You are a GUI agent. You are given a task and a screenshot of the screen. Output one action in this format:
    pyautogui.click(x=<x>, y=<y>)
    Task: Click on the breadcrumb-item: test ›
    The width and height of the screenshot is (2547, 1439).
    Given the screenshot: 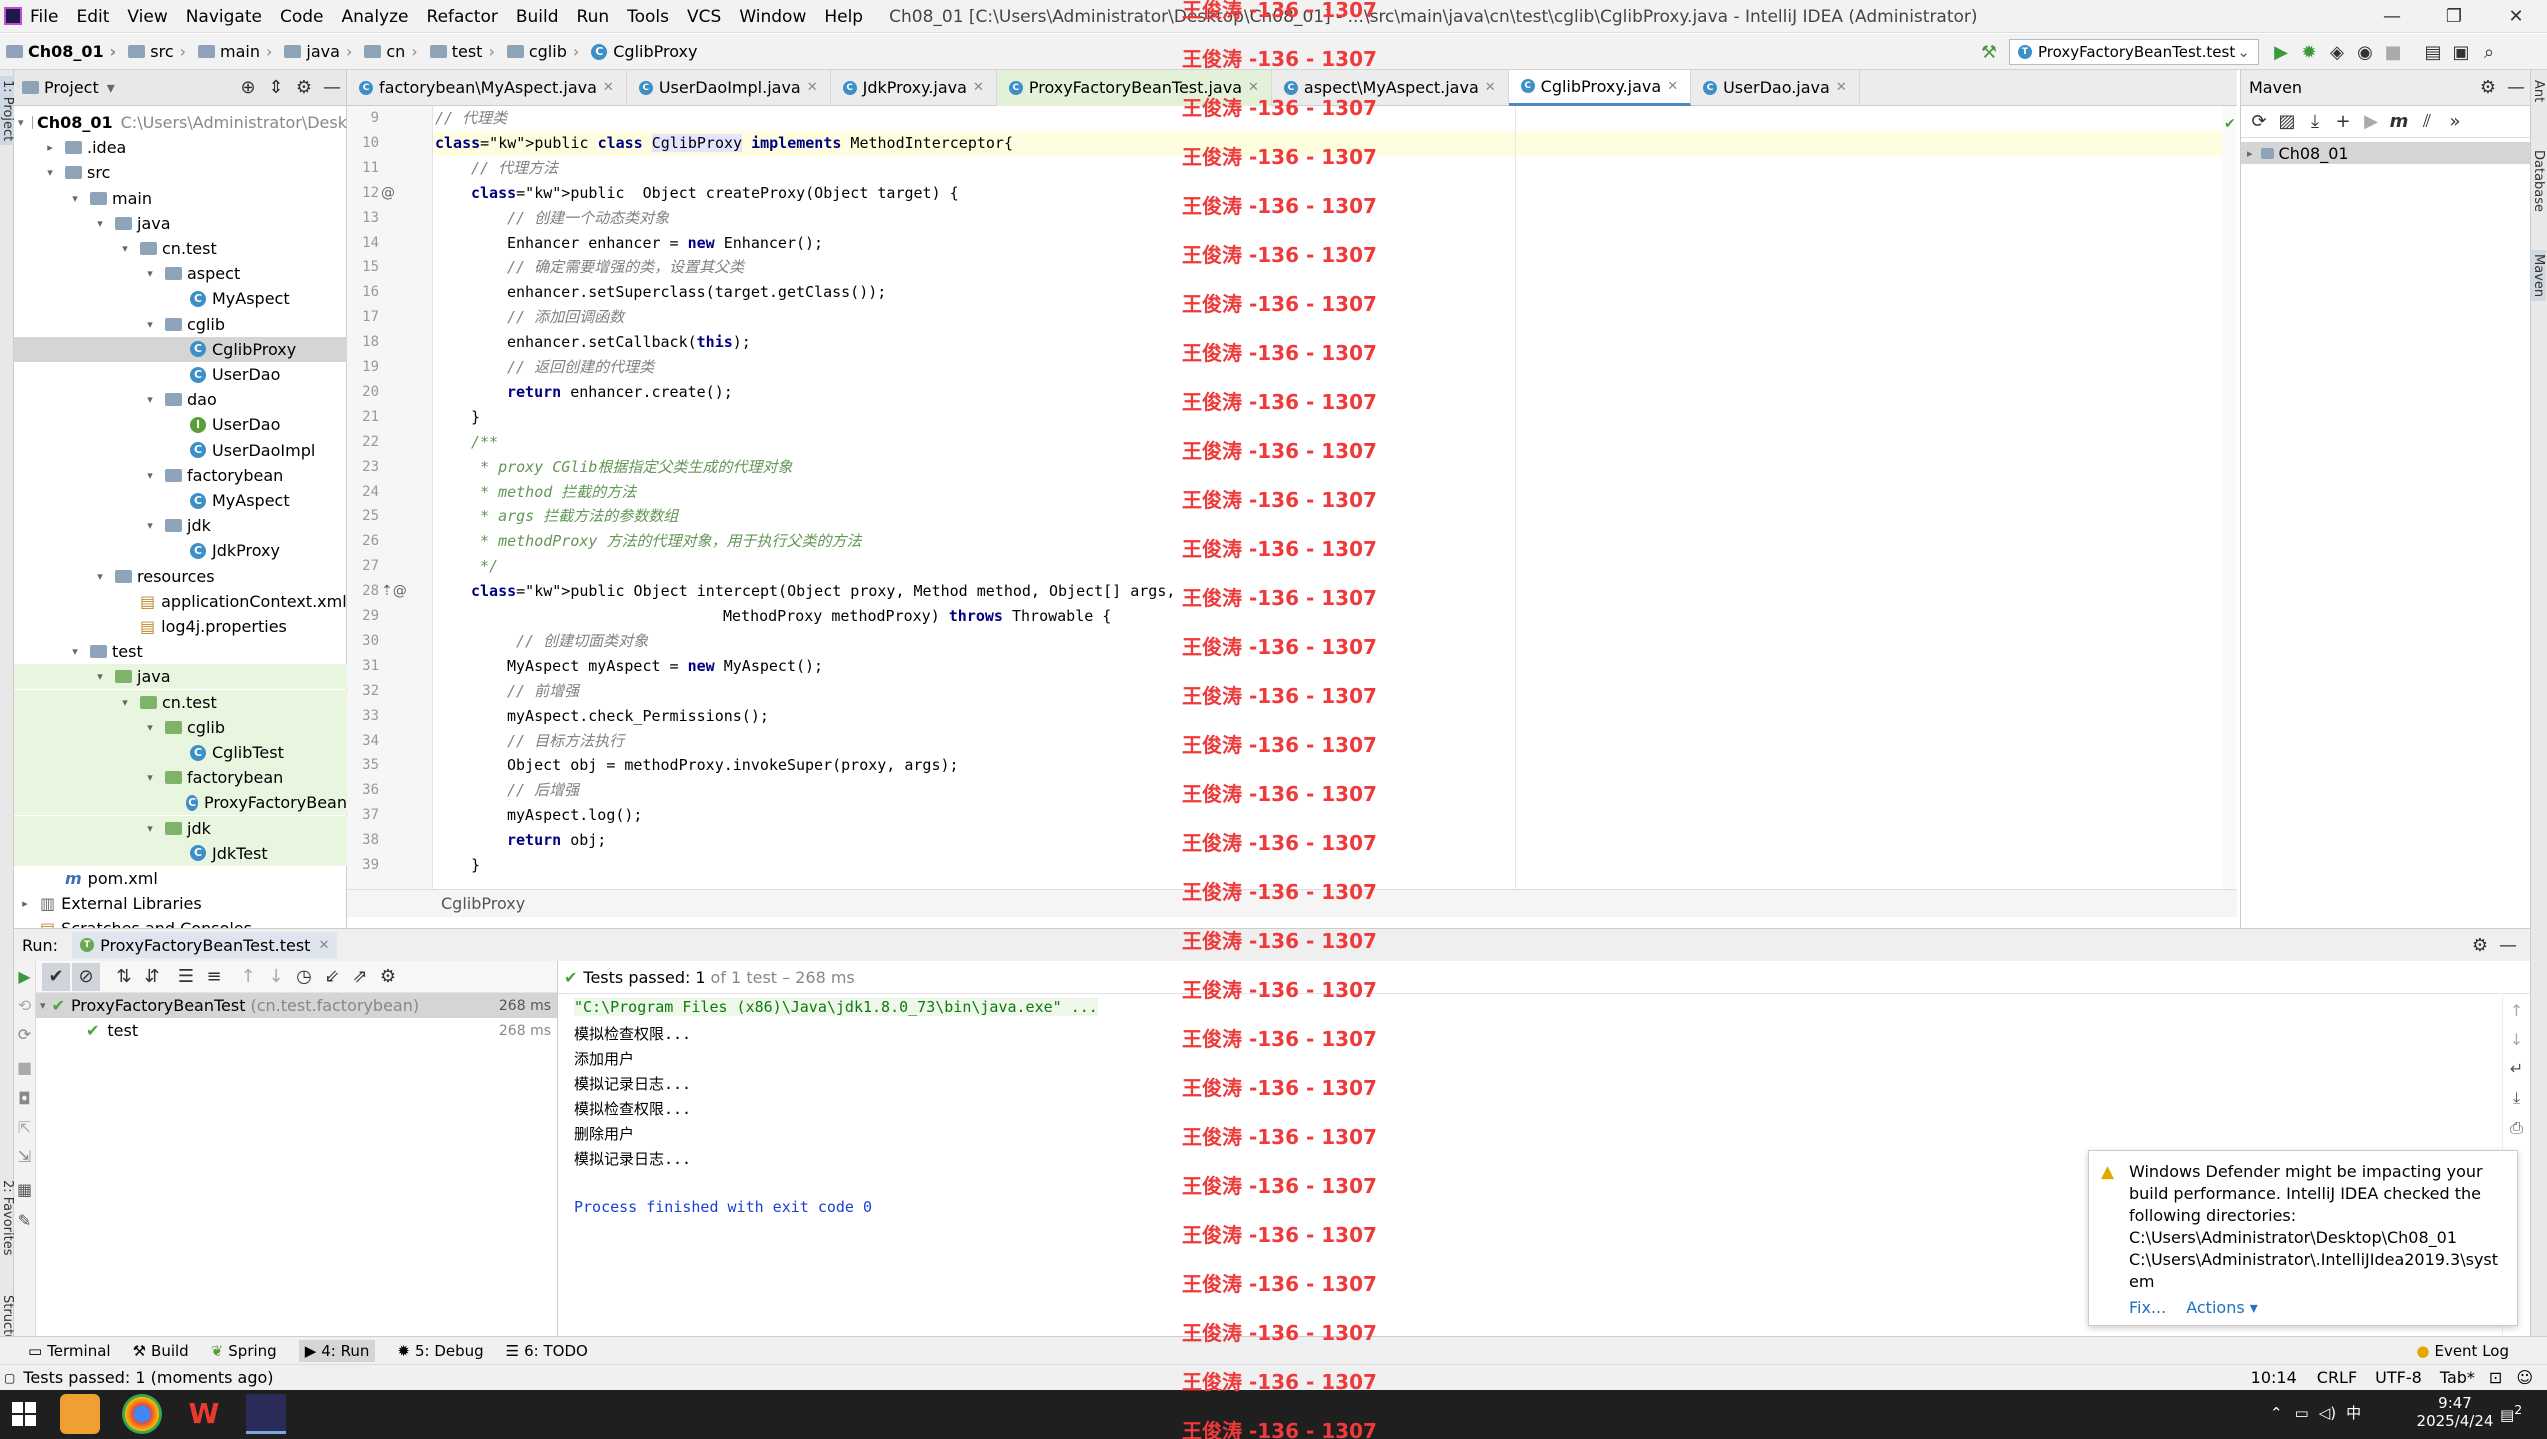 What is the action you would take?
    pyautogui.click(x=465, y=51)
    